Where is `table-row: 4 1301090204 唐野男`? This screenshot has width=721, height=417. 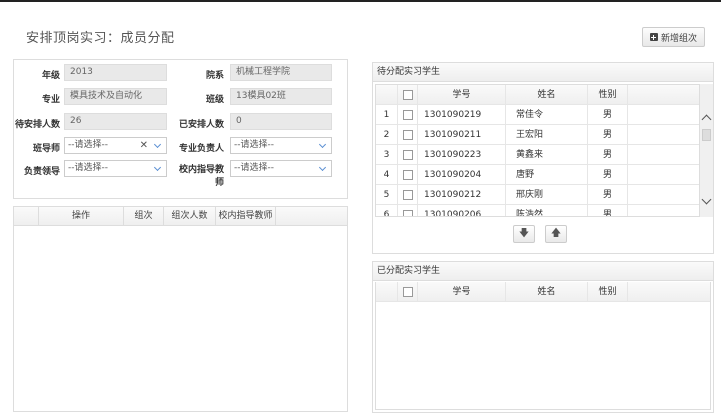
table-row: 4 1301090204 唐野男 is located at coordinates (543, 175).